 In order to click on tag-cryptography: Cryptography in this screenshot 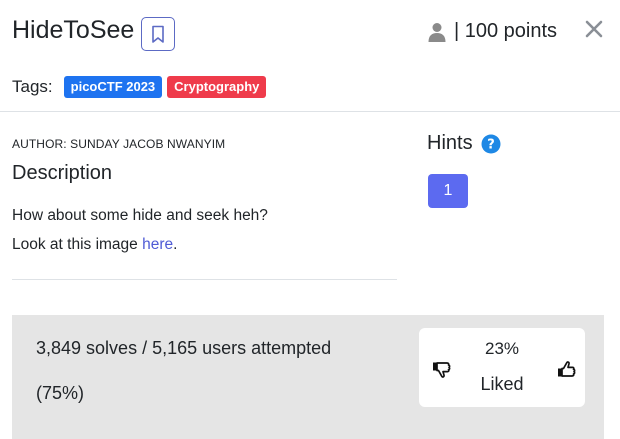, I will do `click(217, 87)`.